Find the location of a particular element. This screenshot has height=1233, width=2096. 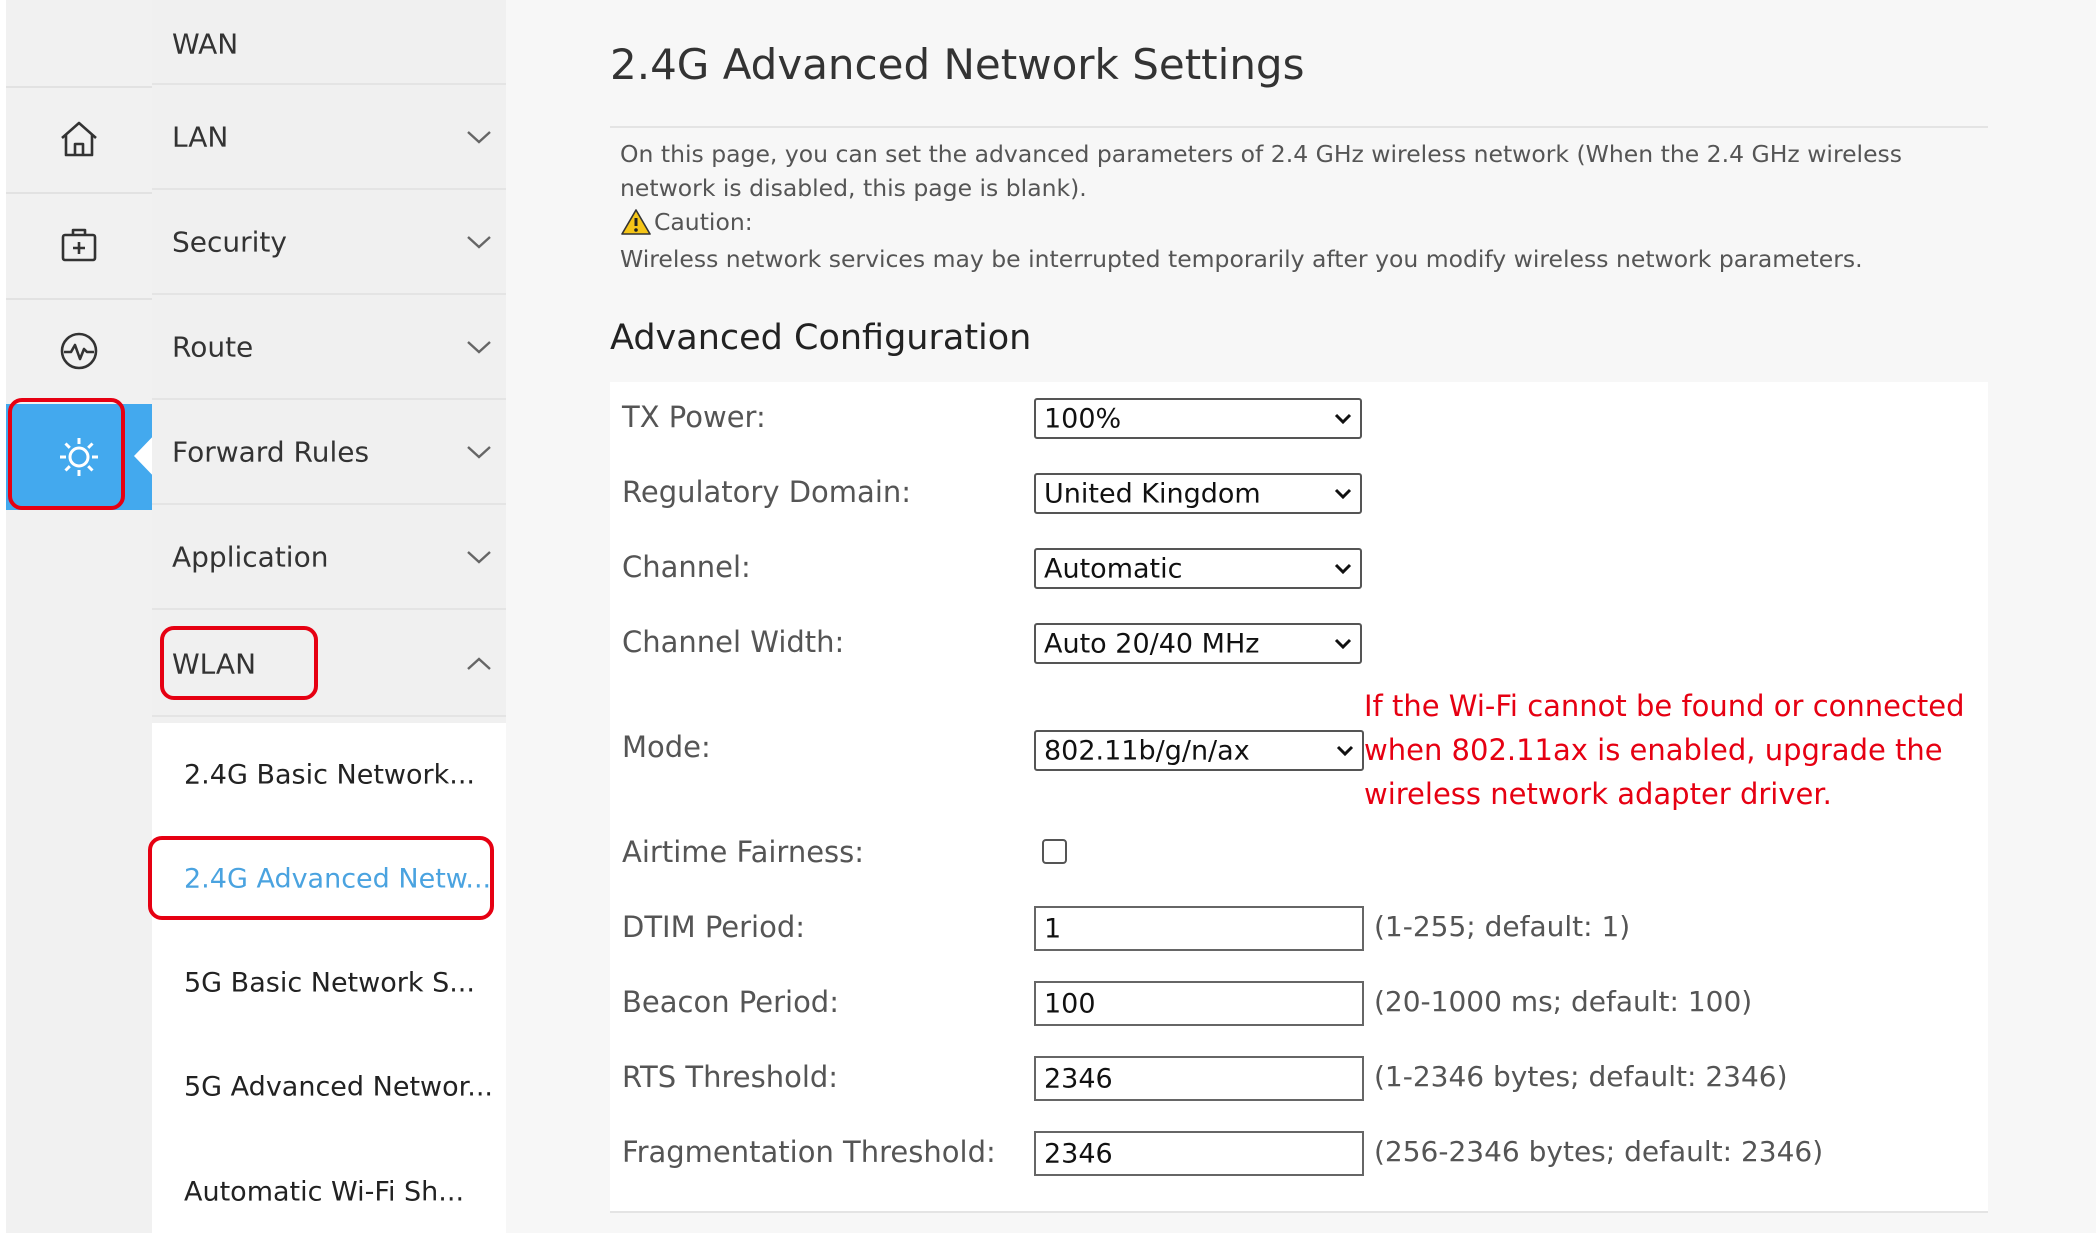

channel-label: Channel: is located at coordinates (686, 567).